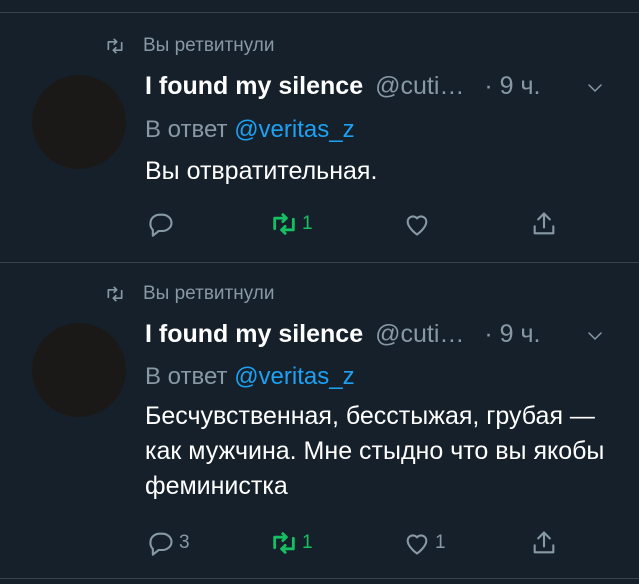 The image size is (639, 584). I want to click on like-button: 1, so click(424, 543).